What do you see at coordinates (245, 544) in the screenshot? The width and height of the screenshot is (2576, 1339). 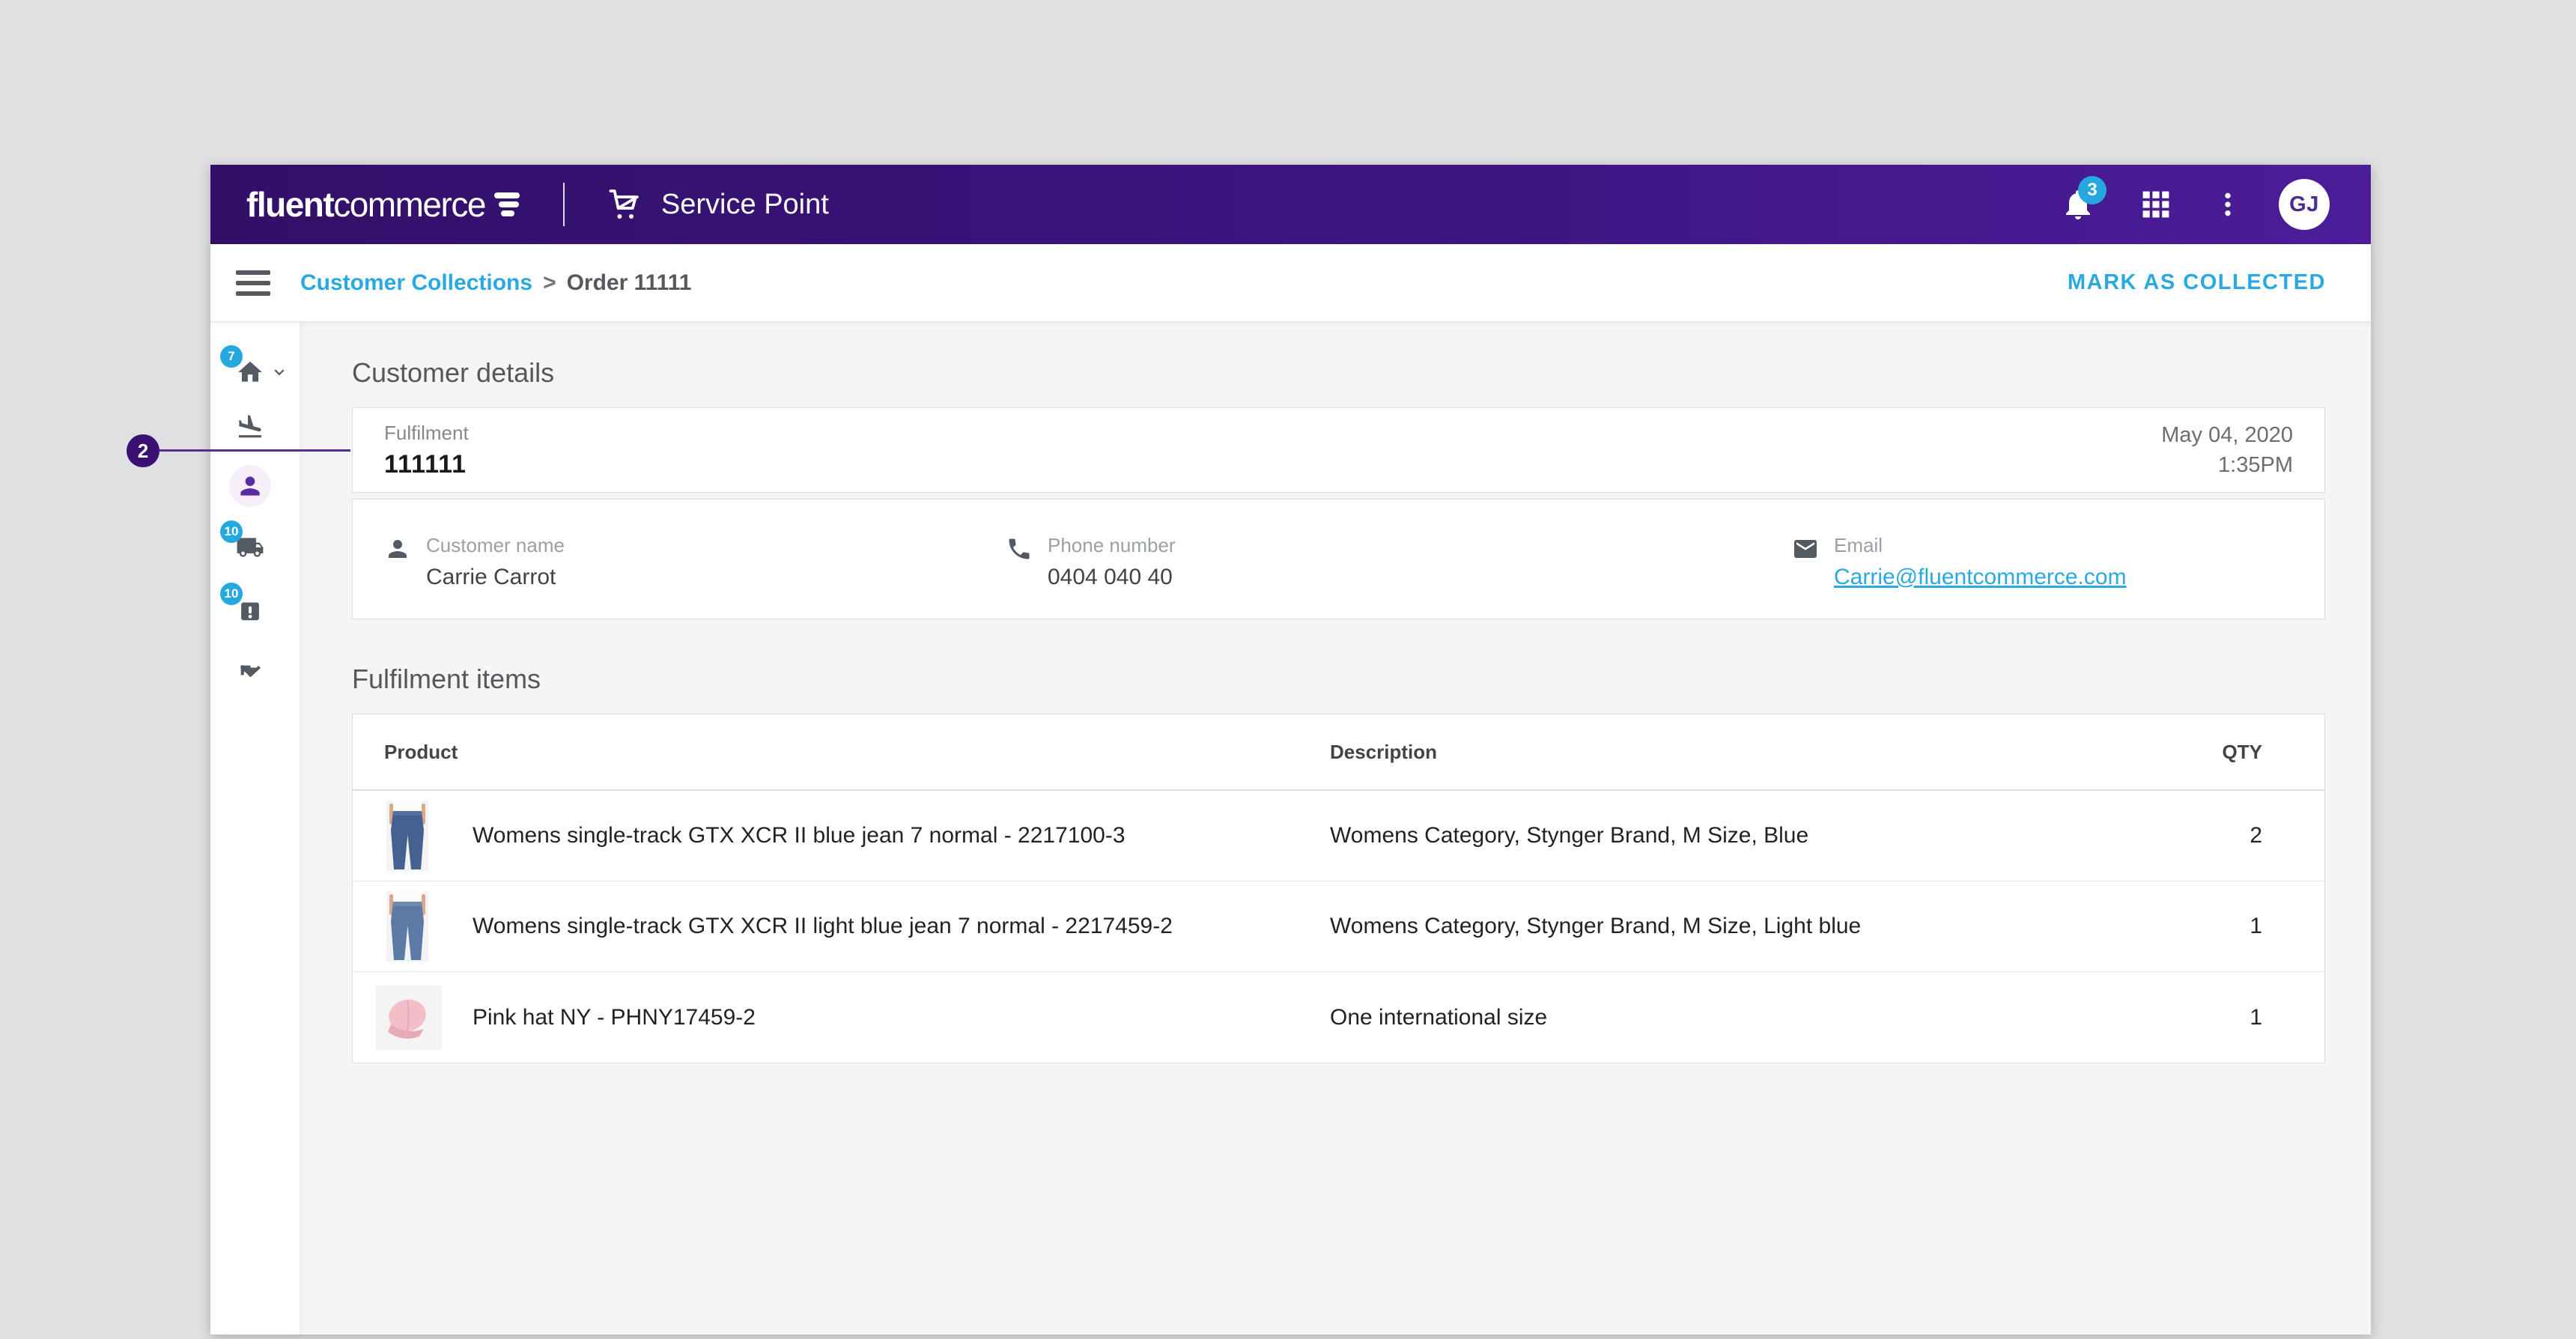 I see `sidebar-item-deliveries: 10` at bounding box center [245, 544].